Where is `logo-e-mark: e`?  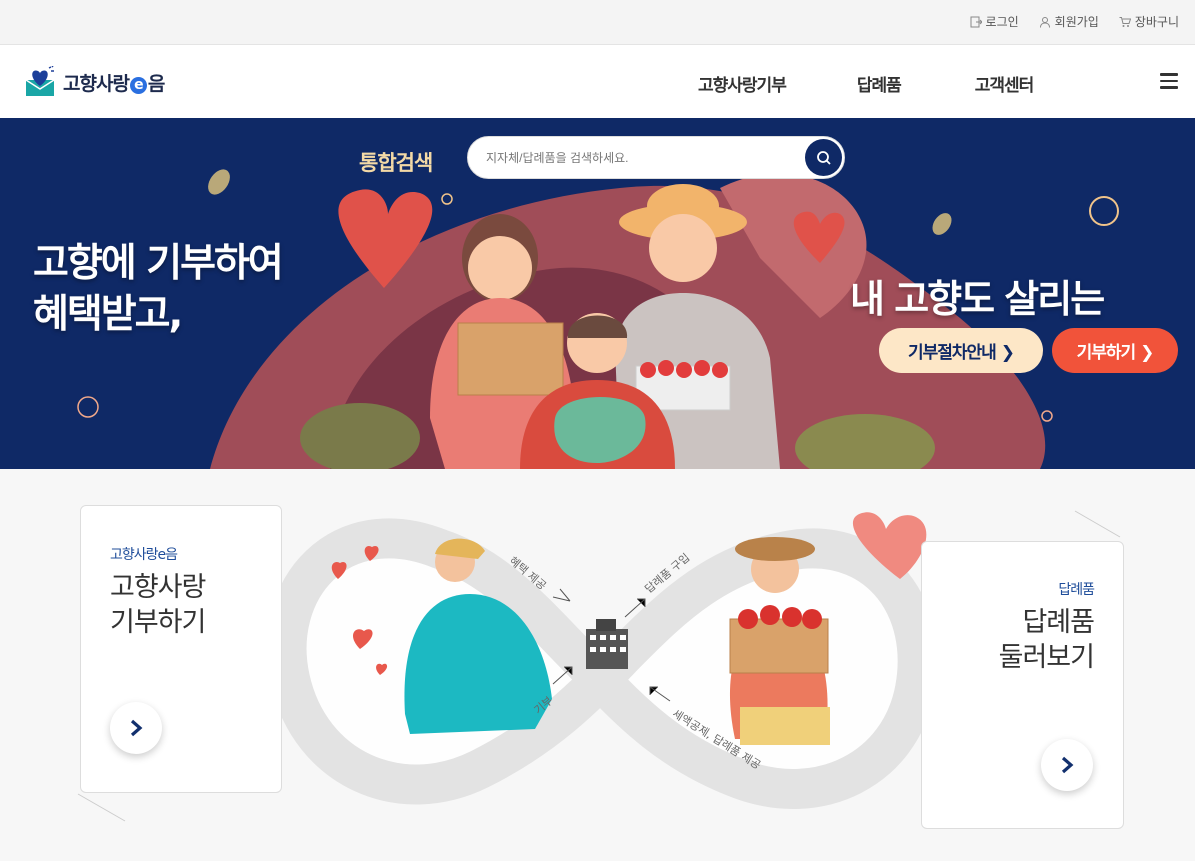 logo-e-mark: e is located at coordinates (138, 85).